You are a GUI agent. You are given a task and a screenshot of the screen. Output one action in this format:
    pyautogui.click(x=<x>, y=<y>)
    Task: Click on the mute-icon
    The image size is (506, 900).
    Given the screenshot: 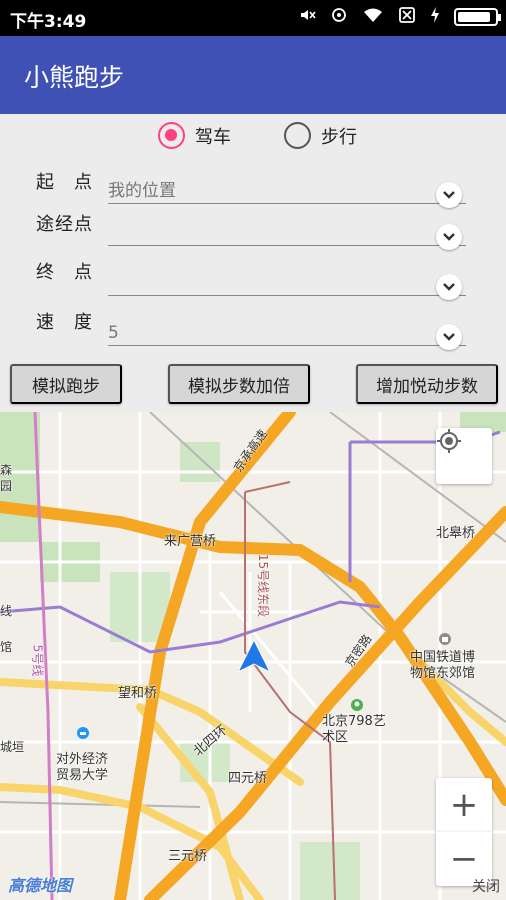 What is the action you would take?
    pyautogui.click(x=307, y=17)
    